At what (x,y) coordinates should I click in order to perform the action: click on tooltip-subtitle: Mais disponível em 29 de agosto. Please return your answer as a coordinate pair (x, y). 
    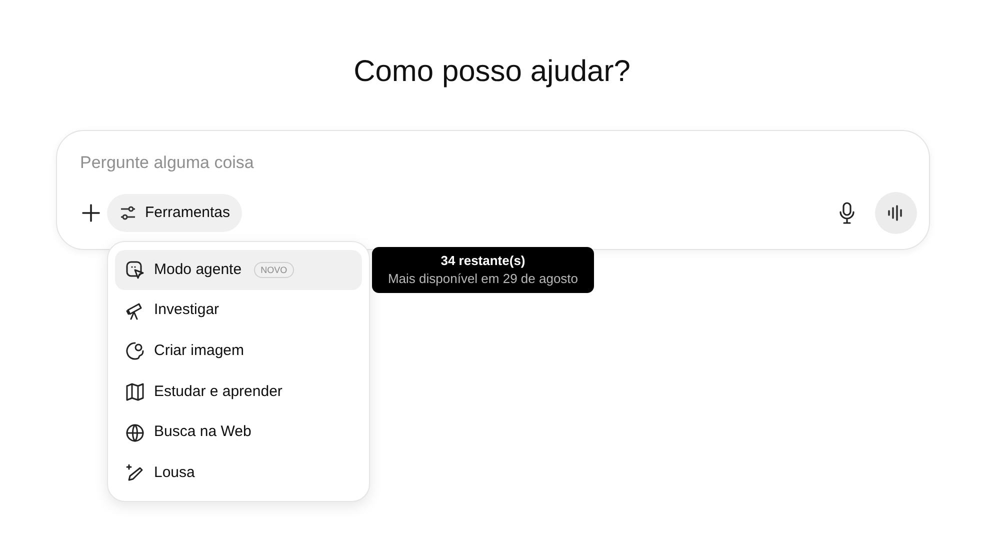
    Looking at the image, I should click on (483, 279).